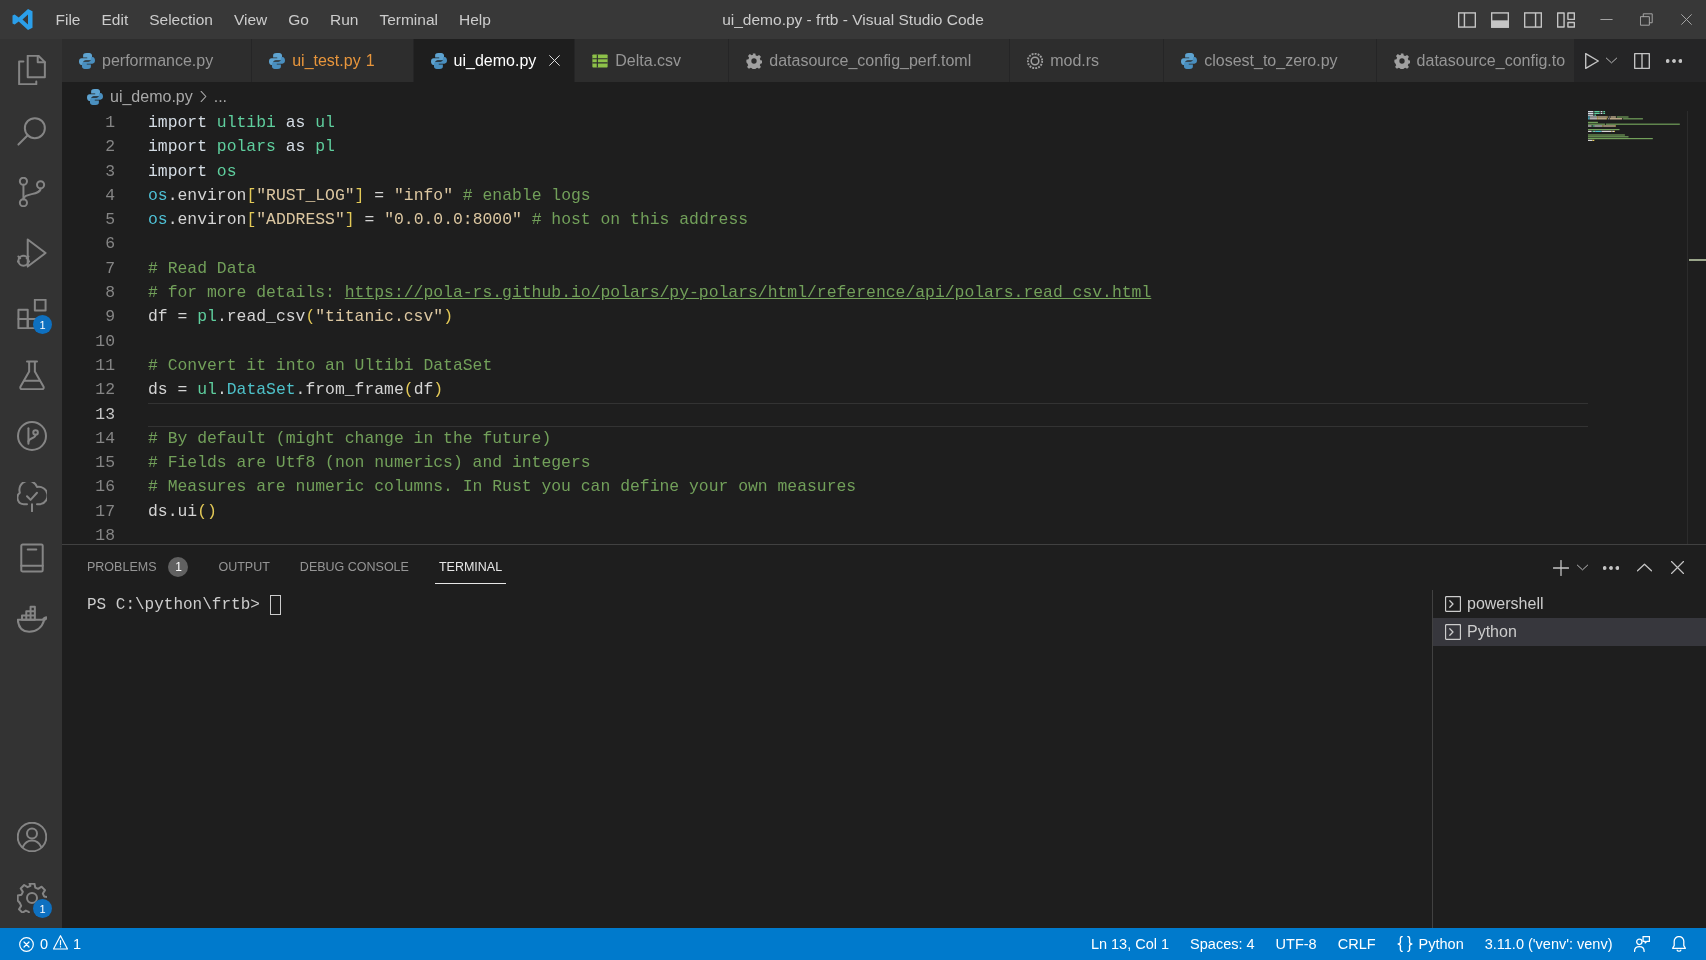 Image resolution: width=1706 pixels, height=960 pixels. I want to click on editor-tab: datasource_config.to, so click(1475, 60).